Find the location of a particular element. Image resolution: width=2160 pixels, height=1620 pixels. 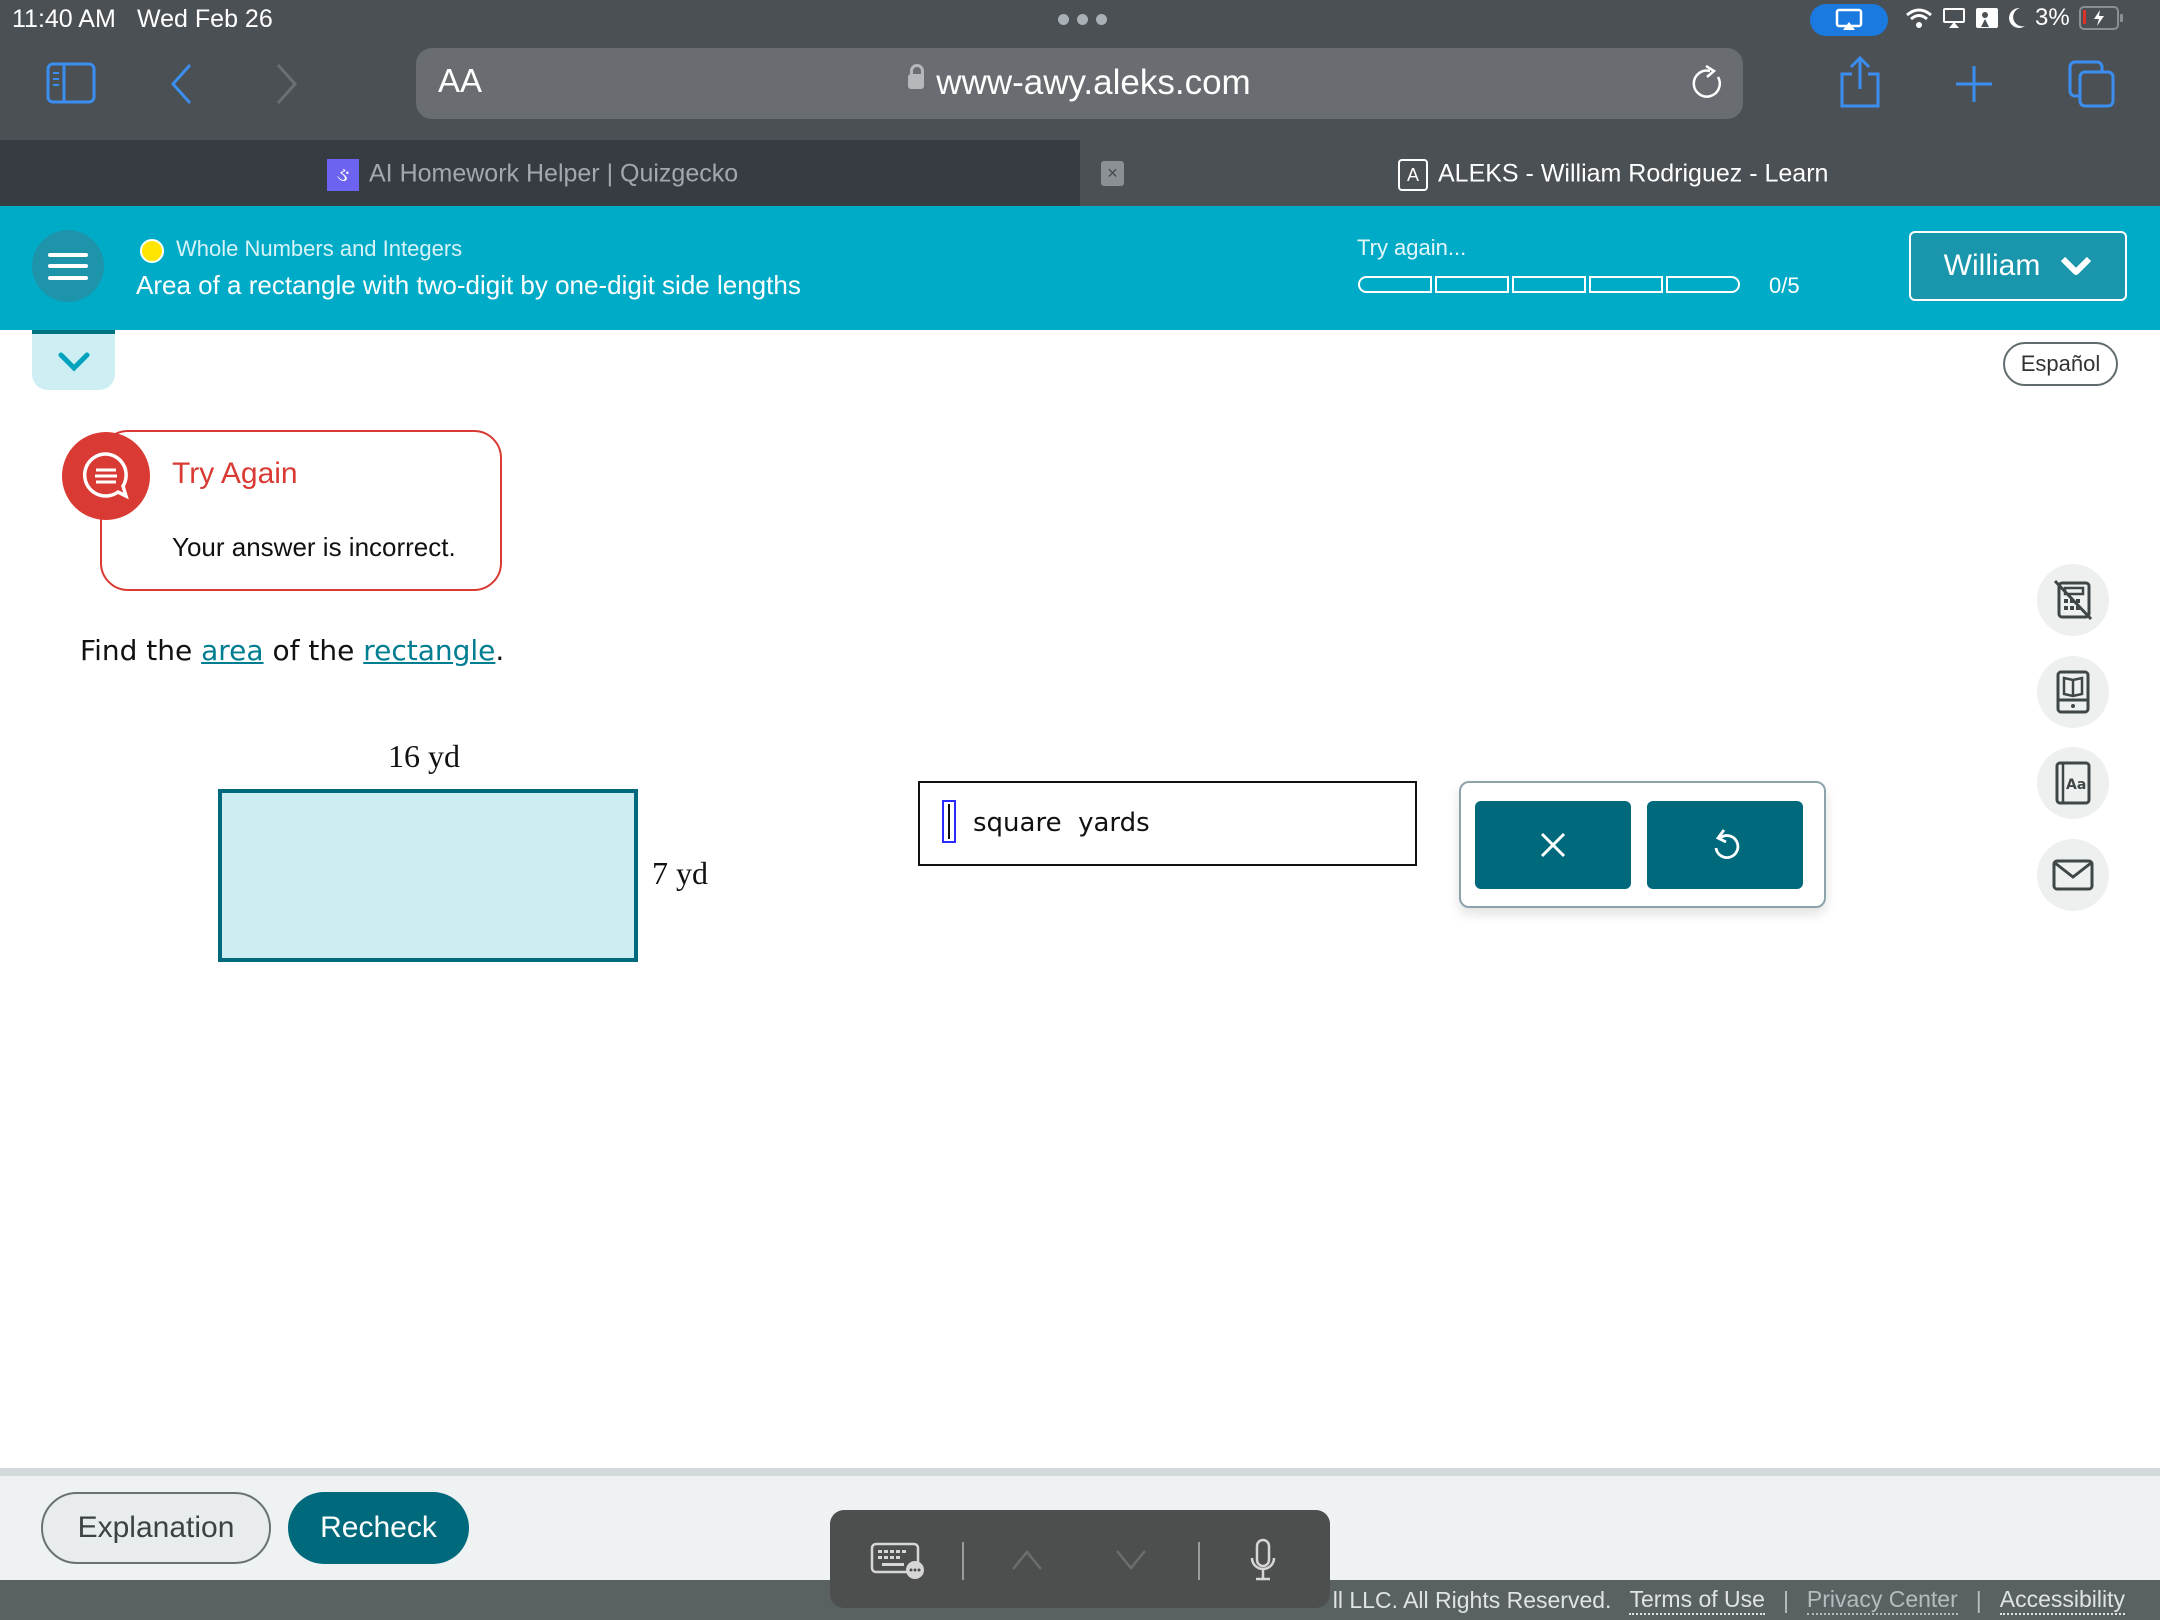

rectangle-link: rectangle is located at coordinates (429, 650).